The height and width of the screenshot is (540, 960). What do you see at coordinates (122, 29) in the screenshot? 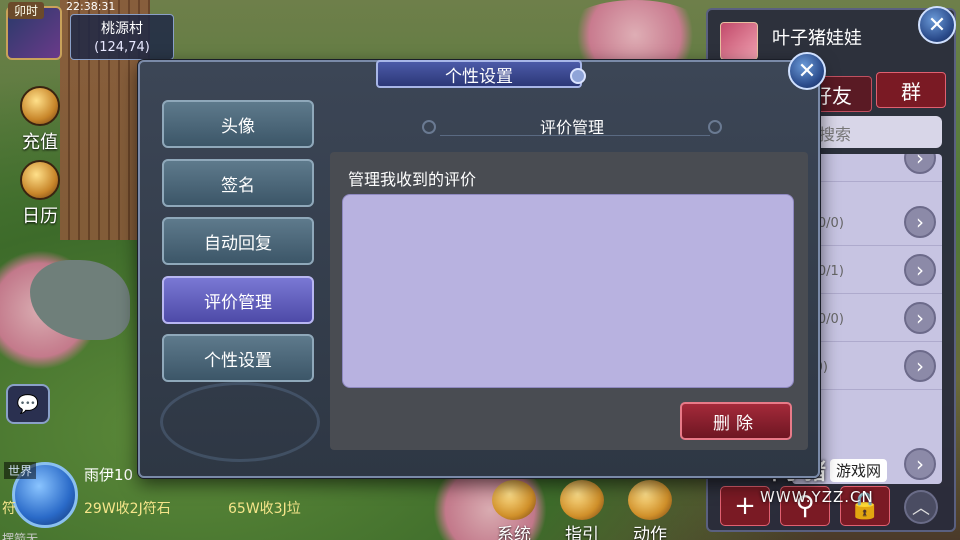
I see `location-name: 桃源村` at bounding box center [122, 29].